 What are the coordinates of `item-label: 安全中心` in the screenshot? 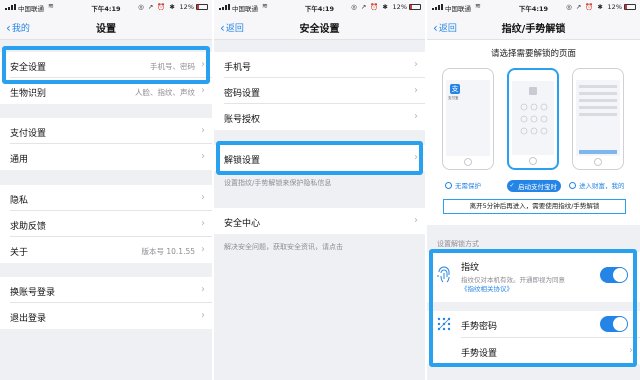 It's located at (242, 224).